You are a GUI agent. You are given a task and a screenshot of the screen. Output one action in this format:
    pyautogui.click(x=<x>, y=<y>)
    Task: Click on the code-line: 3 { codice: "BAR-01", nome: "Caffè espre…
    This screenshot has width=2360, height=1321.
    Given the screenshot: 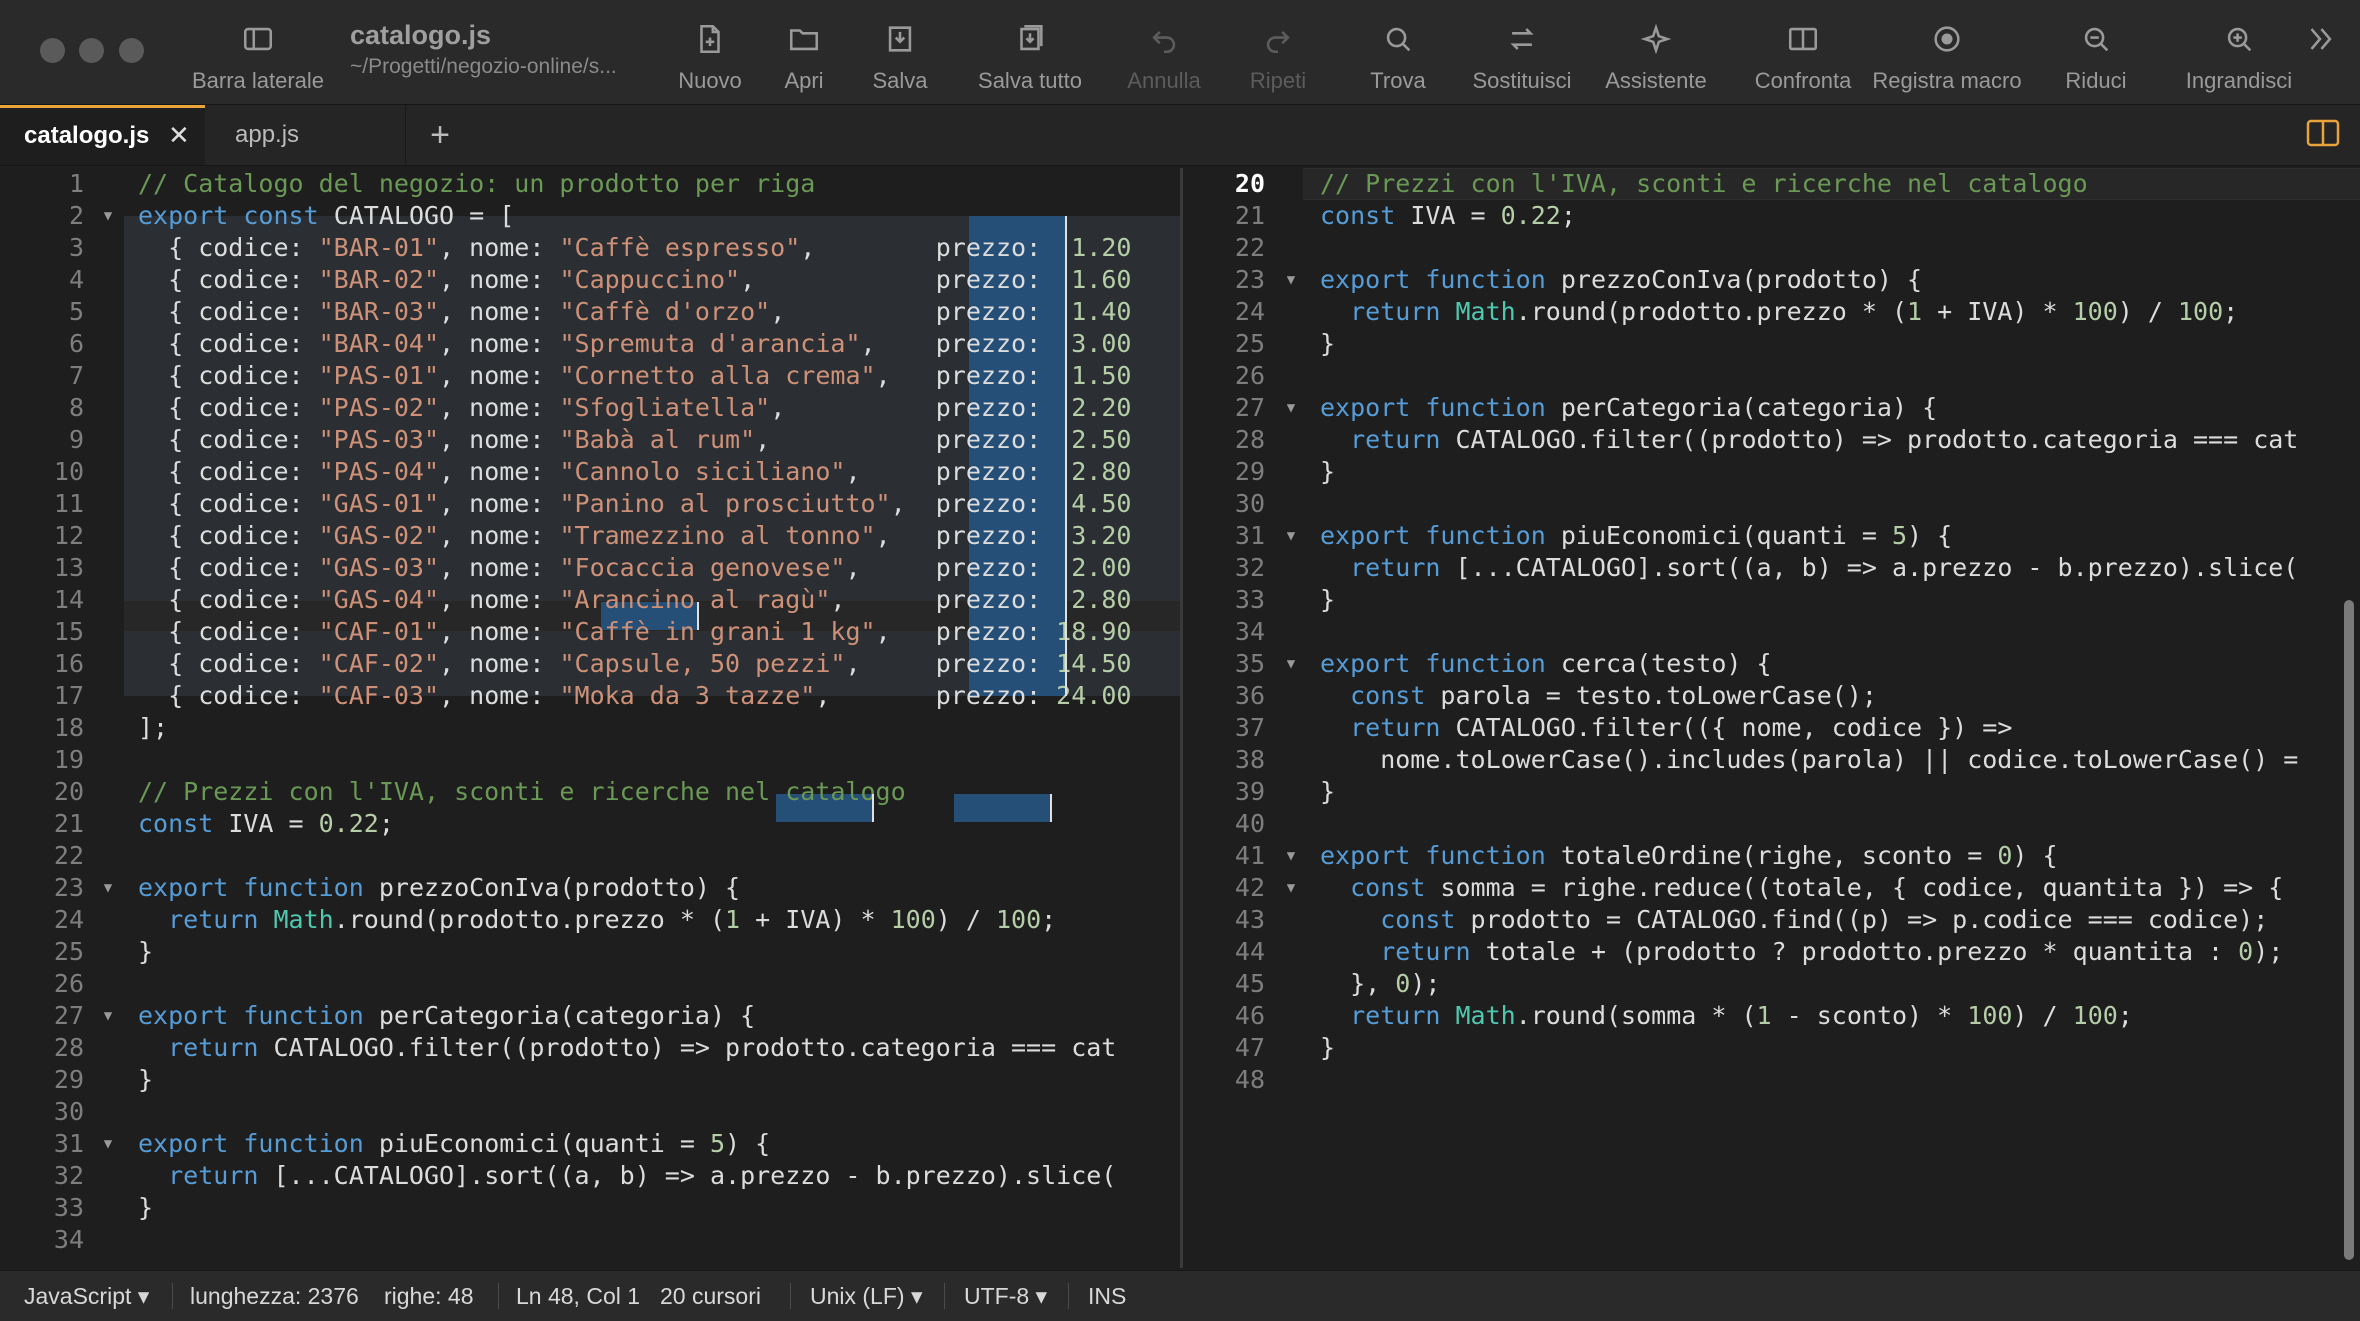 What is the action you would take?
    pyautogui.click(x=590, y=248)
    